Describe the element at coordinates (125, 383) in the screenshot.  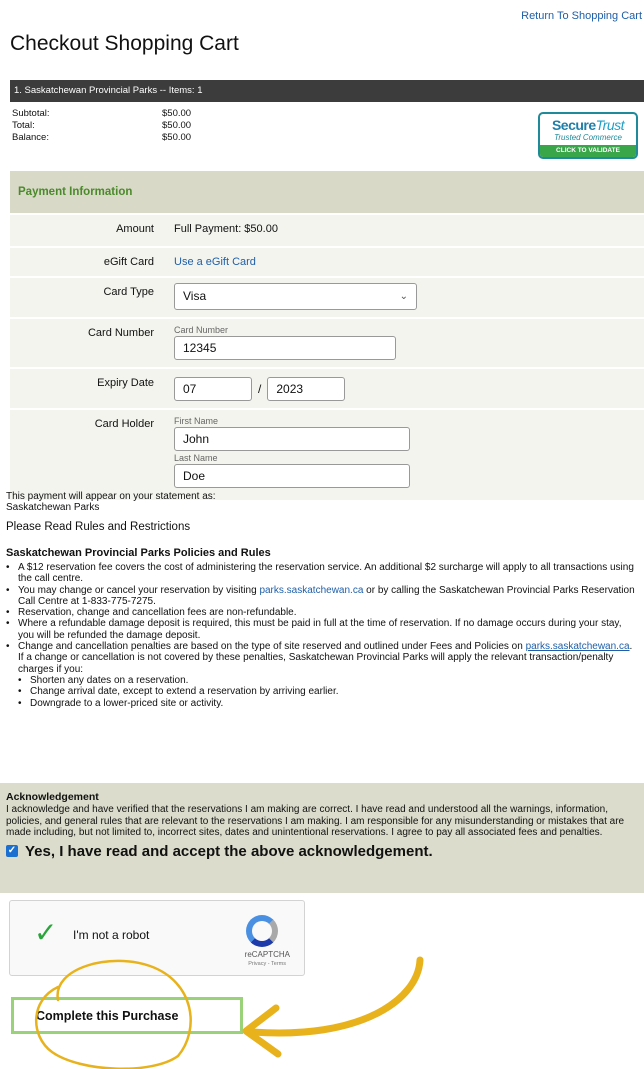
I see `expiry-label: Expiry Date` at that location.